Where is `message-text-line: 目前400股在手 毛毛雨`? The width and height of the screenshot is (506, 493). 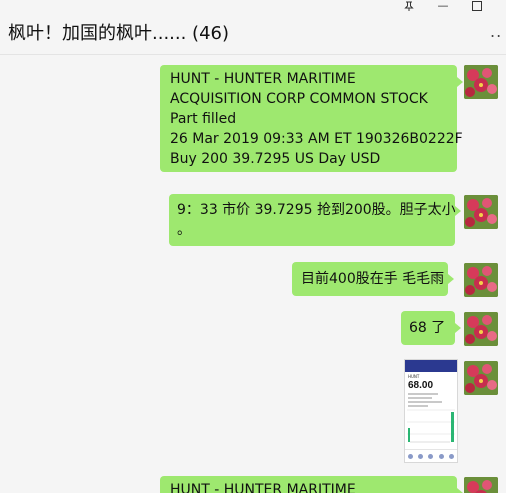
message-text-line: 目前400股在手 毛毛雨 is located at coordinates (373, 279).